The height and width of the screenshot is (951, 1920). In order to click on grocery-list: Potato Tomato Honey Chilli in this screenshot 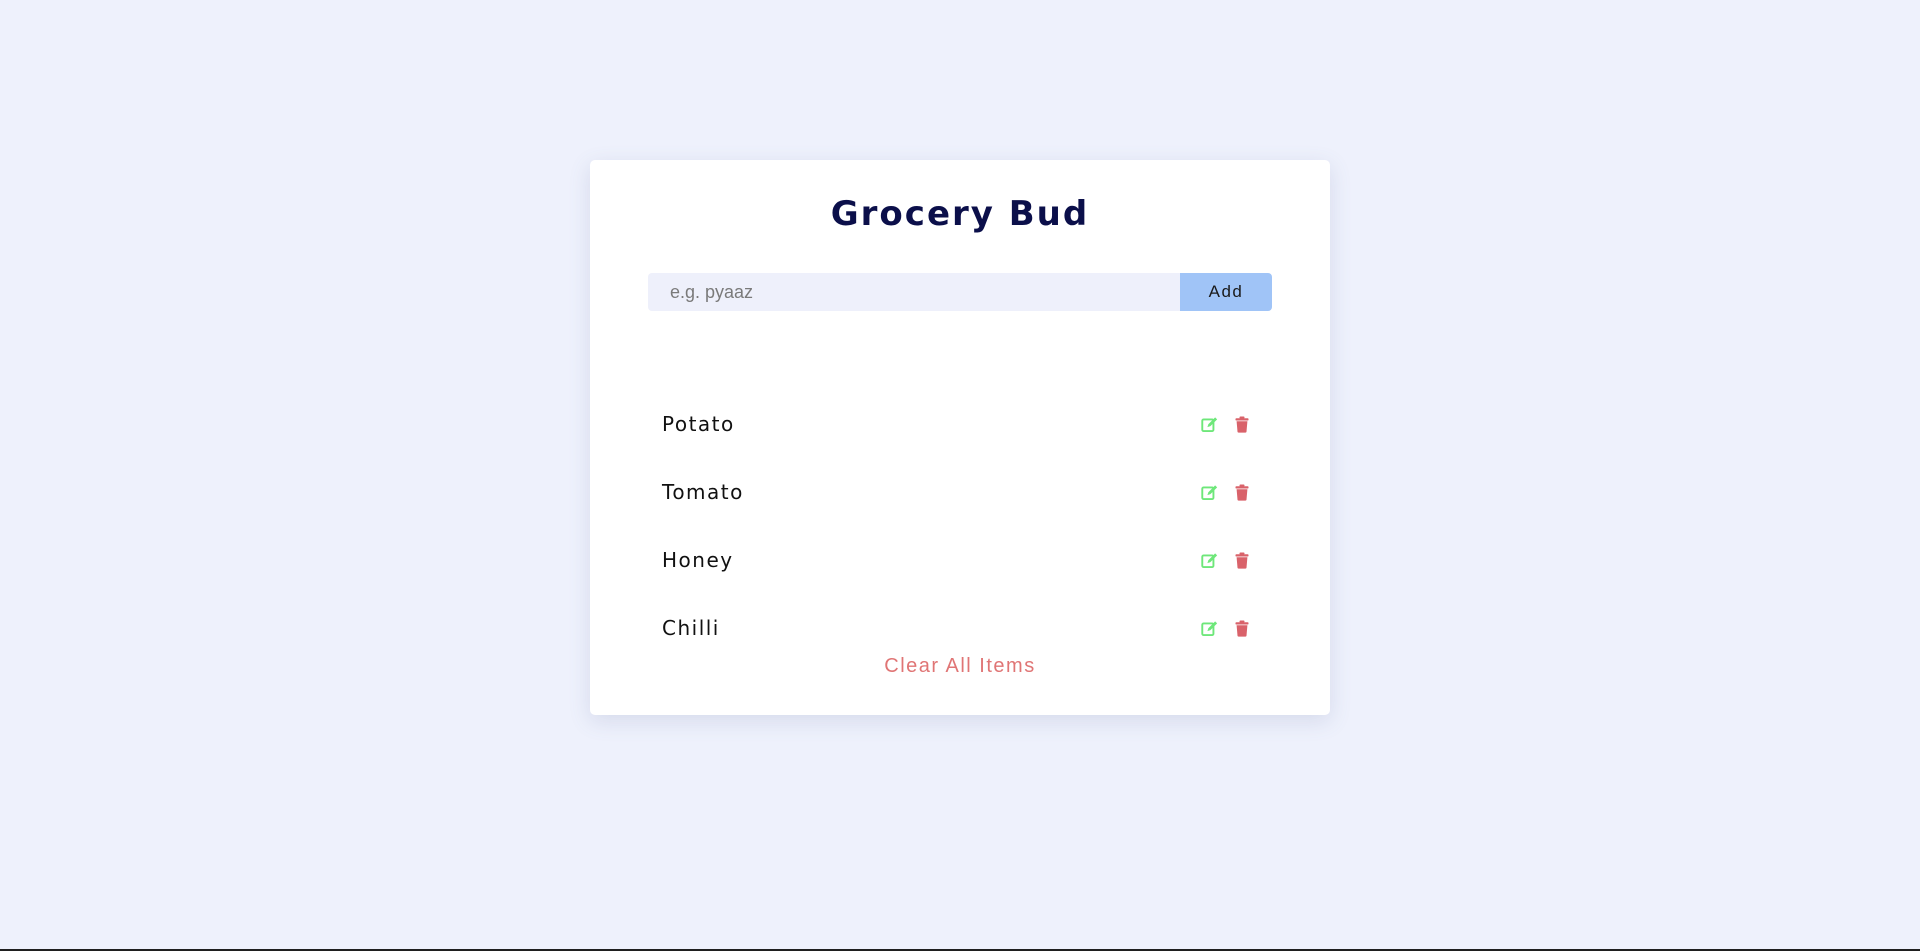, I will do `click(960, 526)`.